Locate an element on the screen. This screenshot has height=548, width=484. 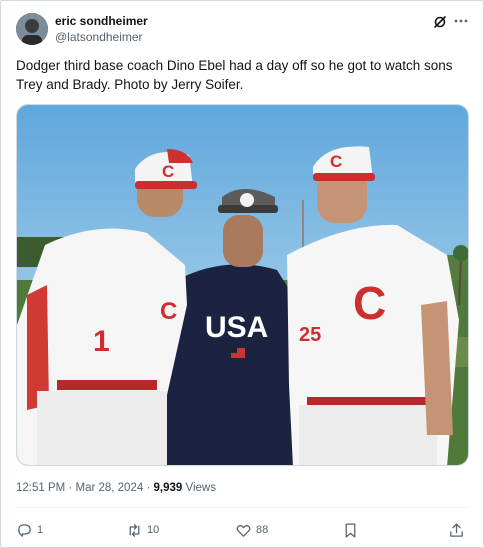
shirt-text: USA is located at coordinates (236, 327).